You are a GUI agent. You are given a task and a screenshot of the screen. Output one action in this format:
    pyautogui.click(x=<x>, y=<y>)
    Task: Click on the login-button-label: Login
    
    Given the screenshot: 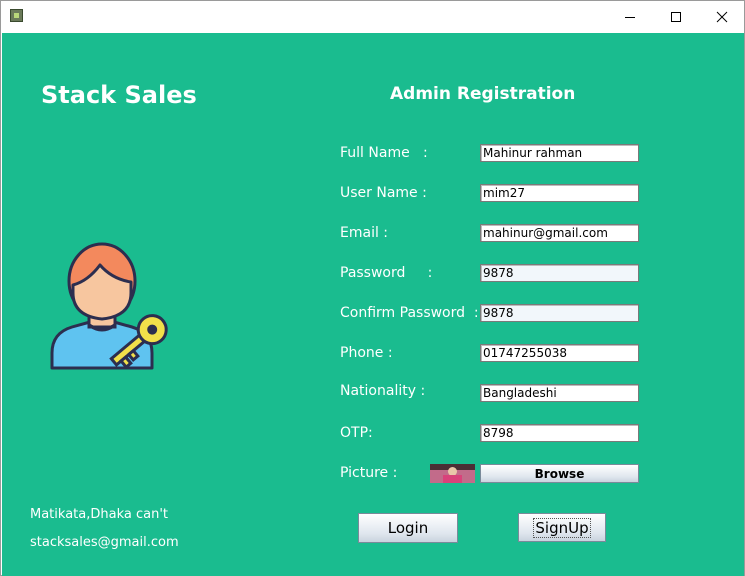 What is the action you would take?
    pyautogui.click(x=408, y=528)
    